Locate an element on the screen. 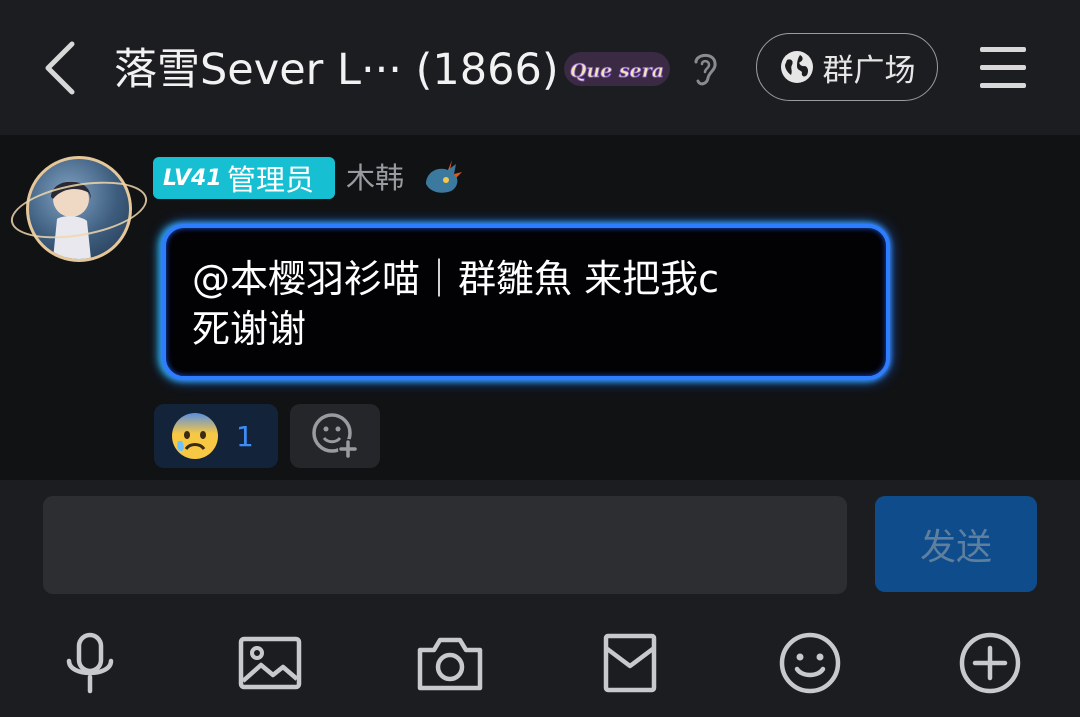 The image size is (1080, 717). ear-icon is located at coordinates (705, 69).